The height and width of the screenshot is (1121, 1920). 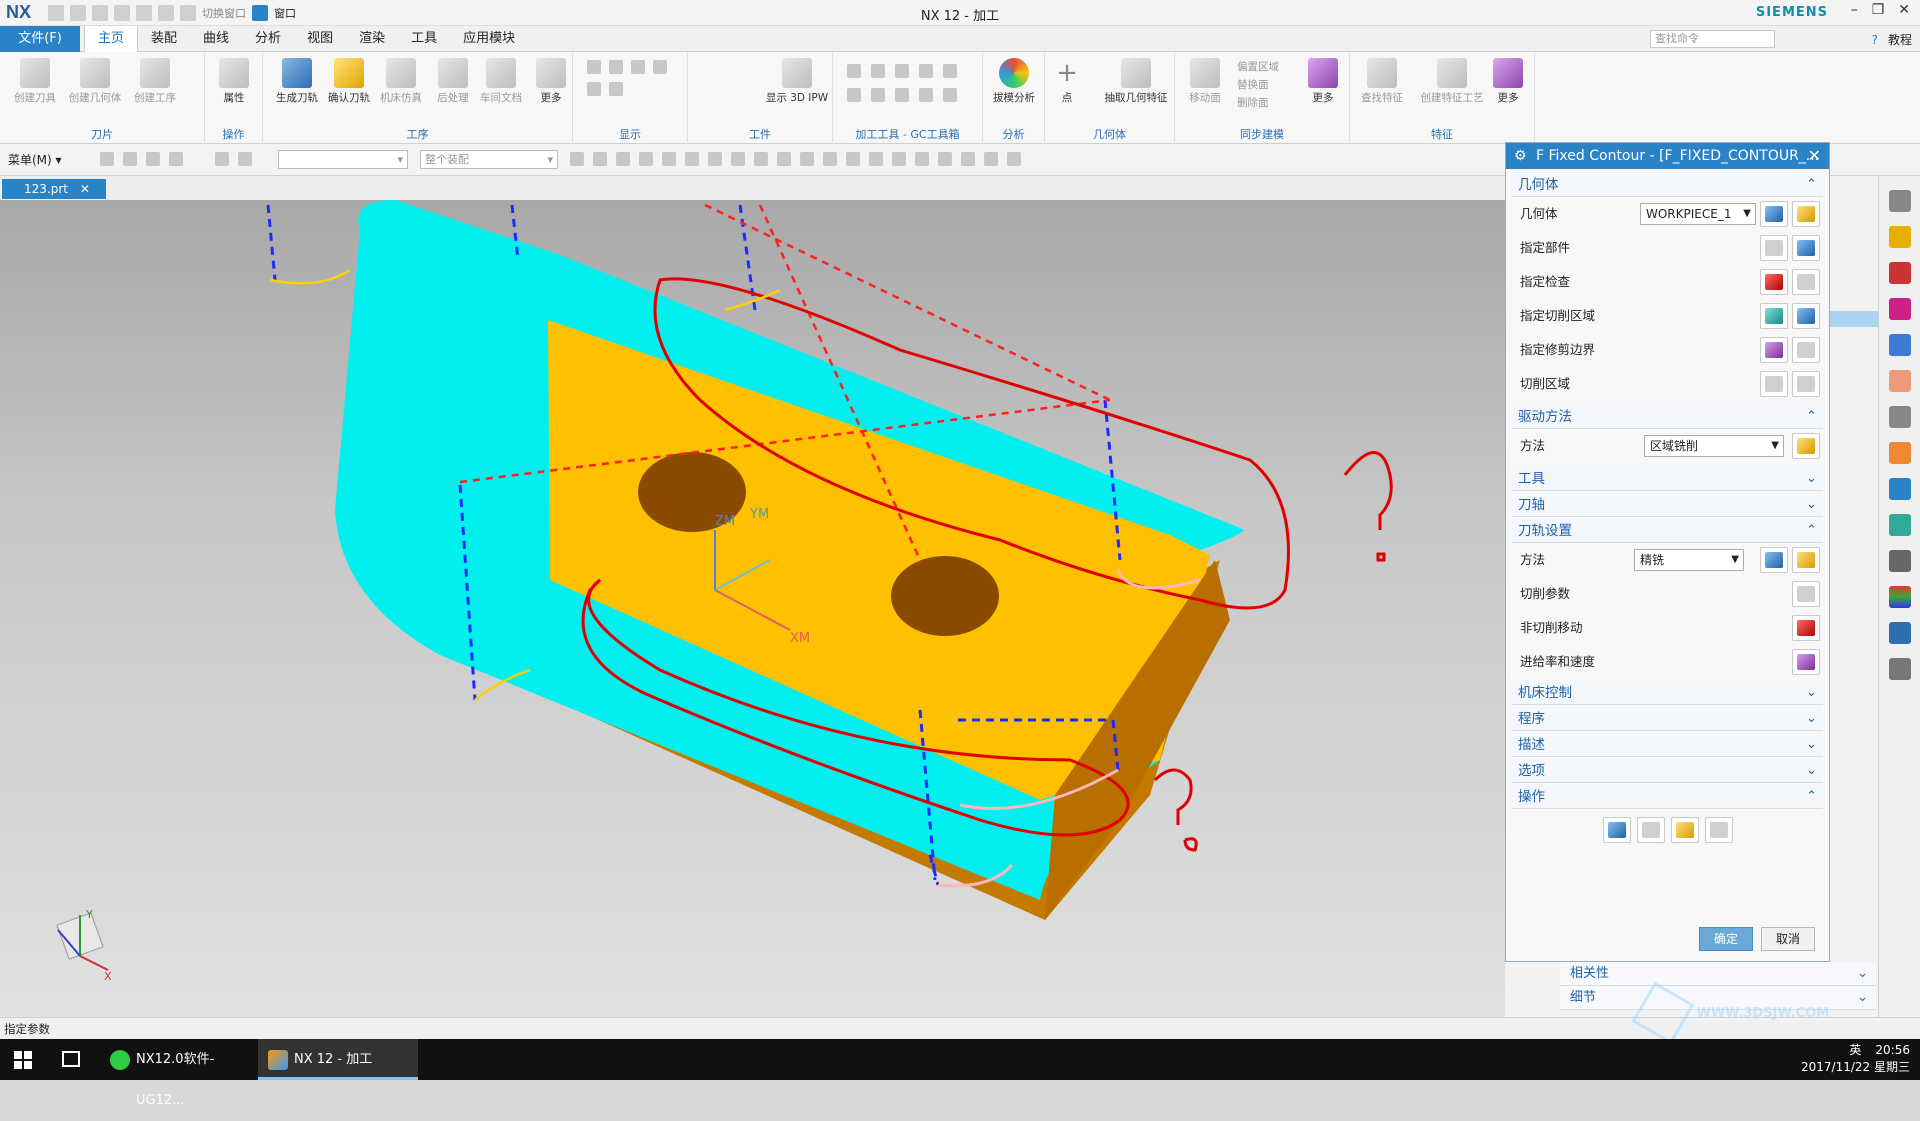 I want to click on display-part-button, so click(x=1806, y=248).